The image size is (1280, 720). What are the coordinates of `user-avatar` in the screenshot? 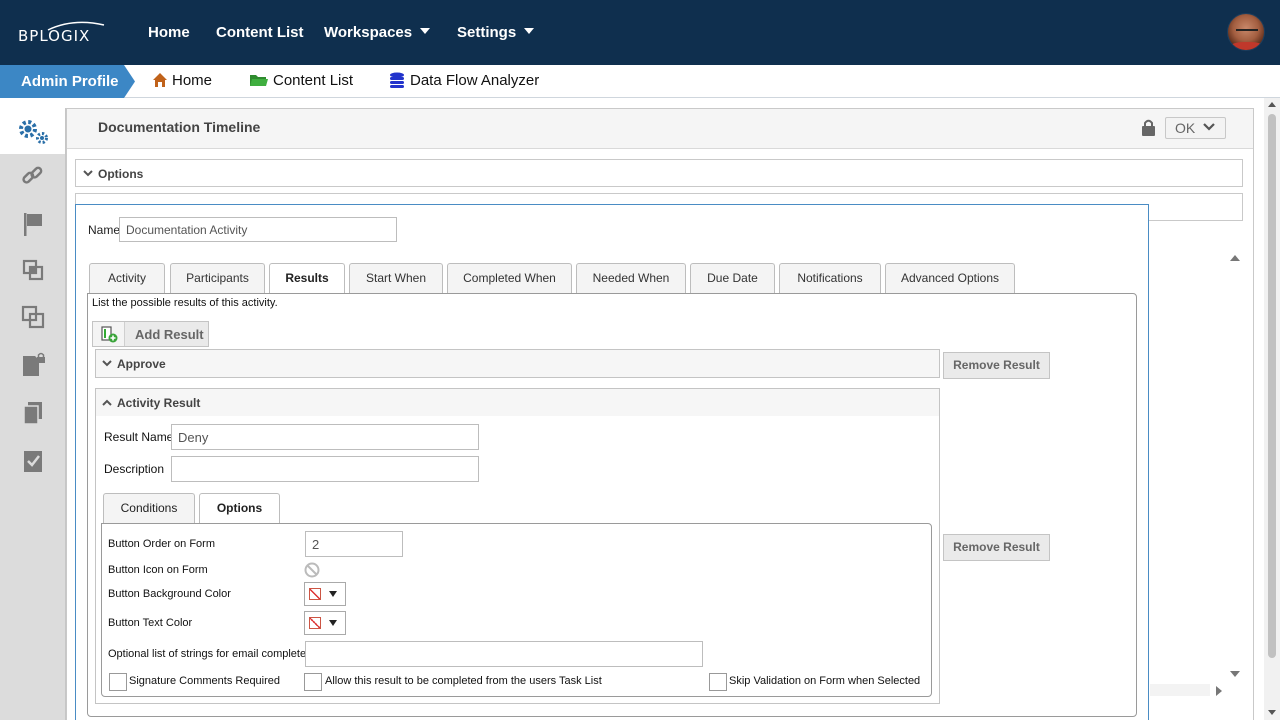 It's located at (1246, 32).